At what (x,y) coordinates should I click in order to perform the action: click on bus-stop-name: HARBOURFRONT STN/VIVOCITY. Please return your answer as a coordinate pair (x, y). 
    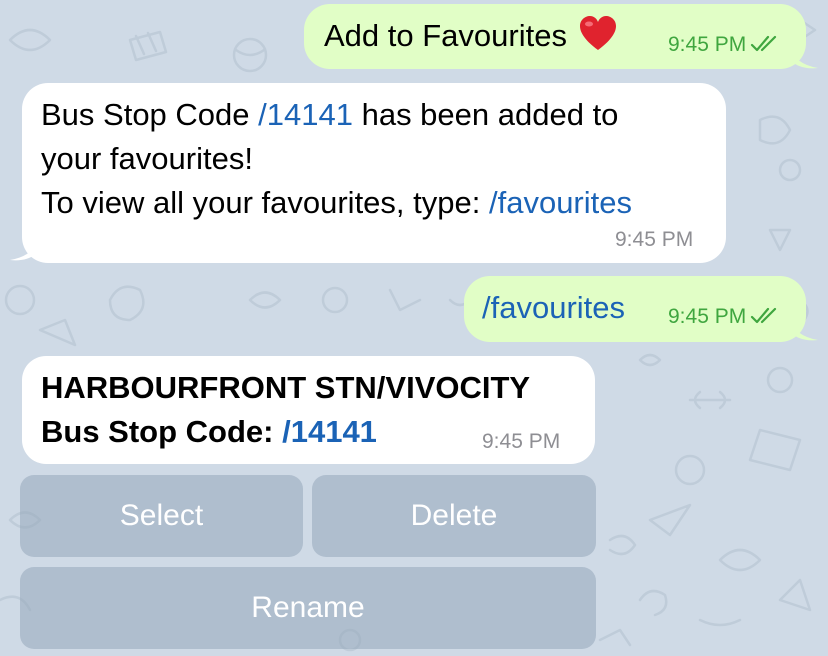
    Looking at the image, I should click on (286, 387).